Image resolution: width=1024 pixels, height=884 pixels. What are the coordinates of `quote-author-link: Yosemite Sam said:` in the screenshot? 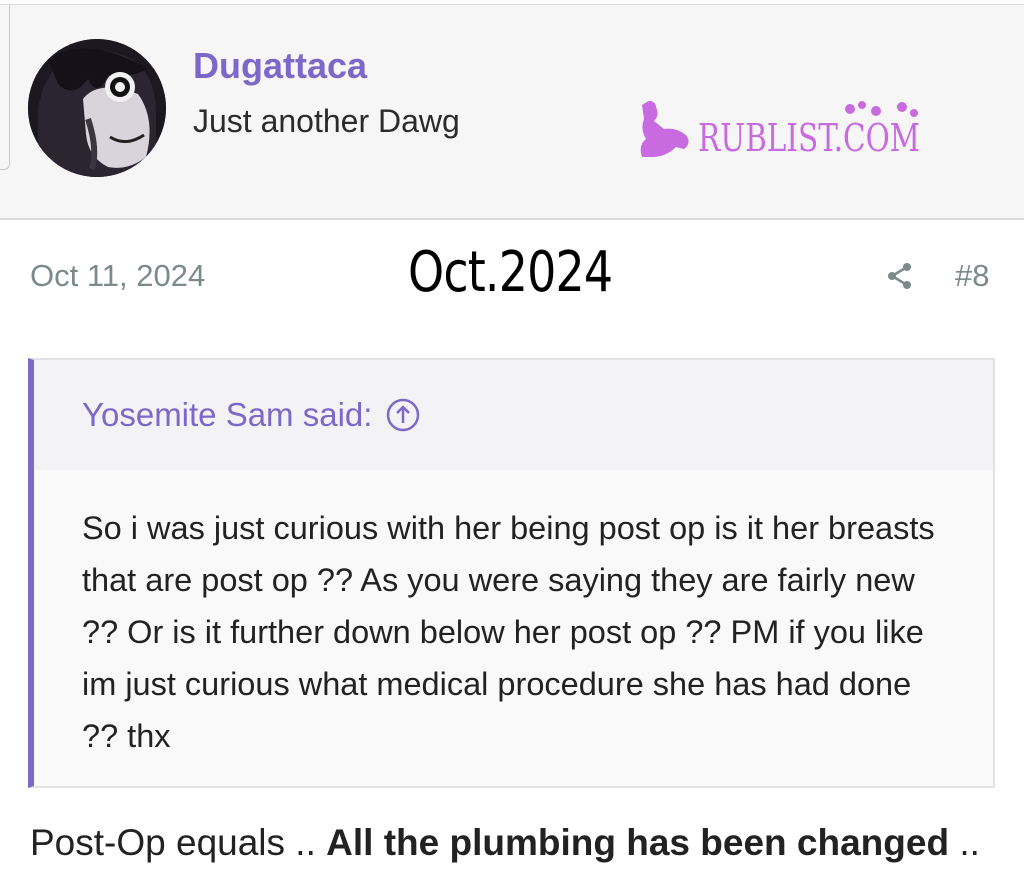 It's located at (227, 415).